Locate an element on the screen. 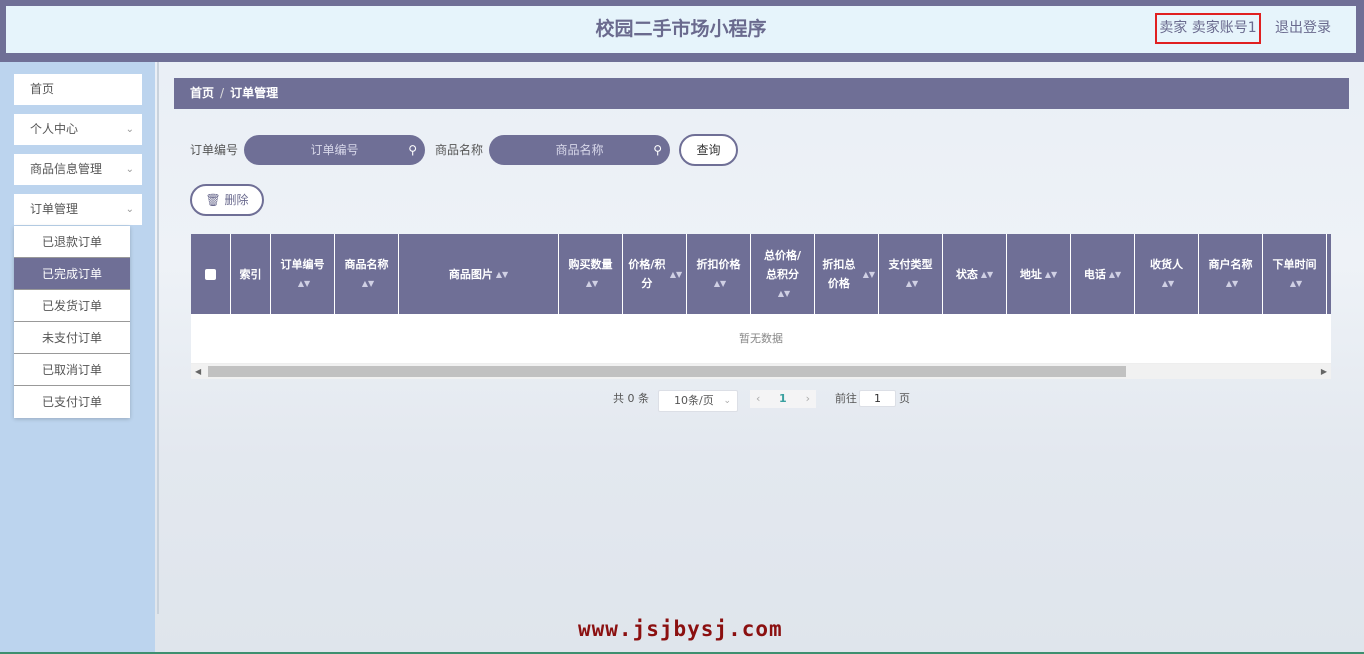 Image resolution: width=1364 pixels, height=654 pixels. orders-submenu: 已退款订单 已完成订单 已发货订单 未支付订单 已取消订单 已支付订单 is located at coordinates (72, 322).